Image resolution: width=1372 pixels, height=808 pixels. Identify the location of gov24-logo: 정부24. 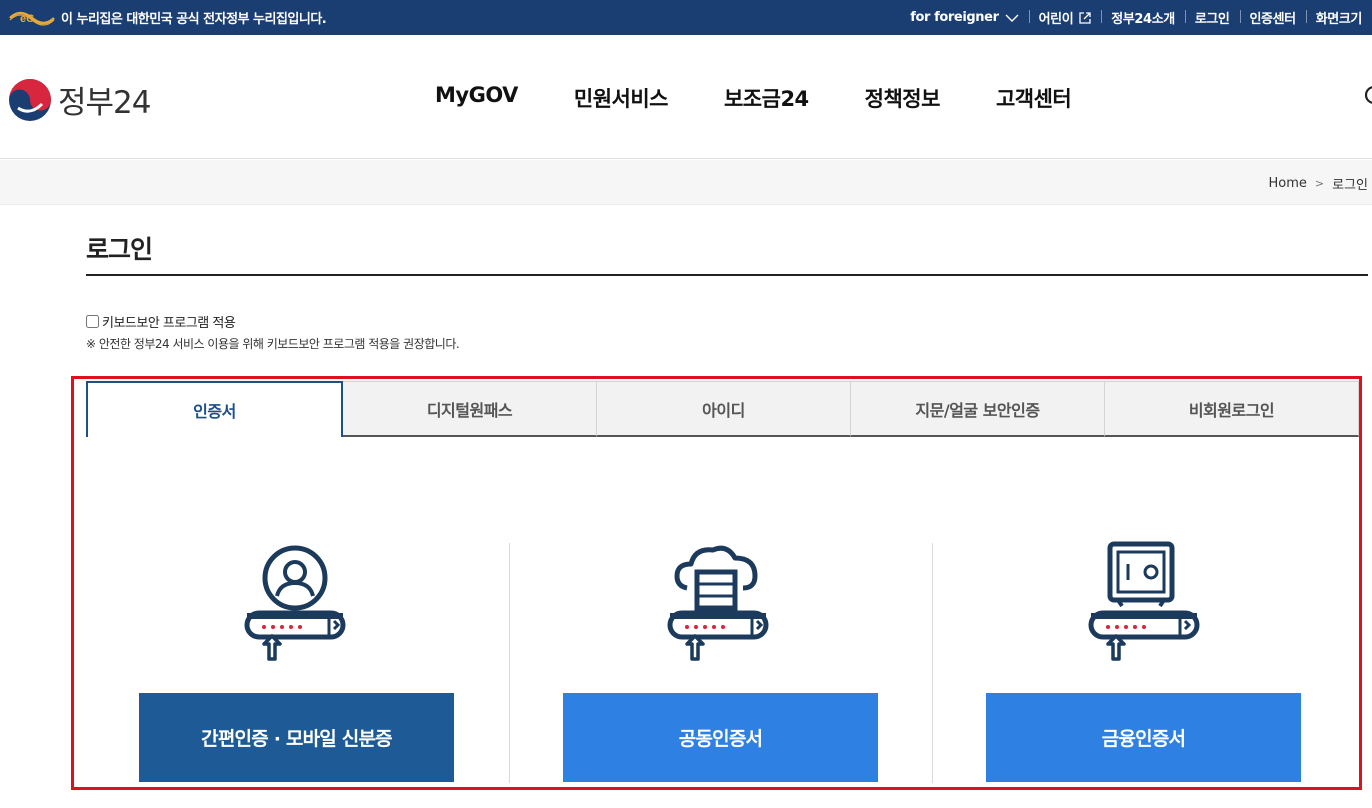
(79, 99).